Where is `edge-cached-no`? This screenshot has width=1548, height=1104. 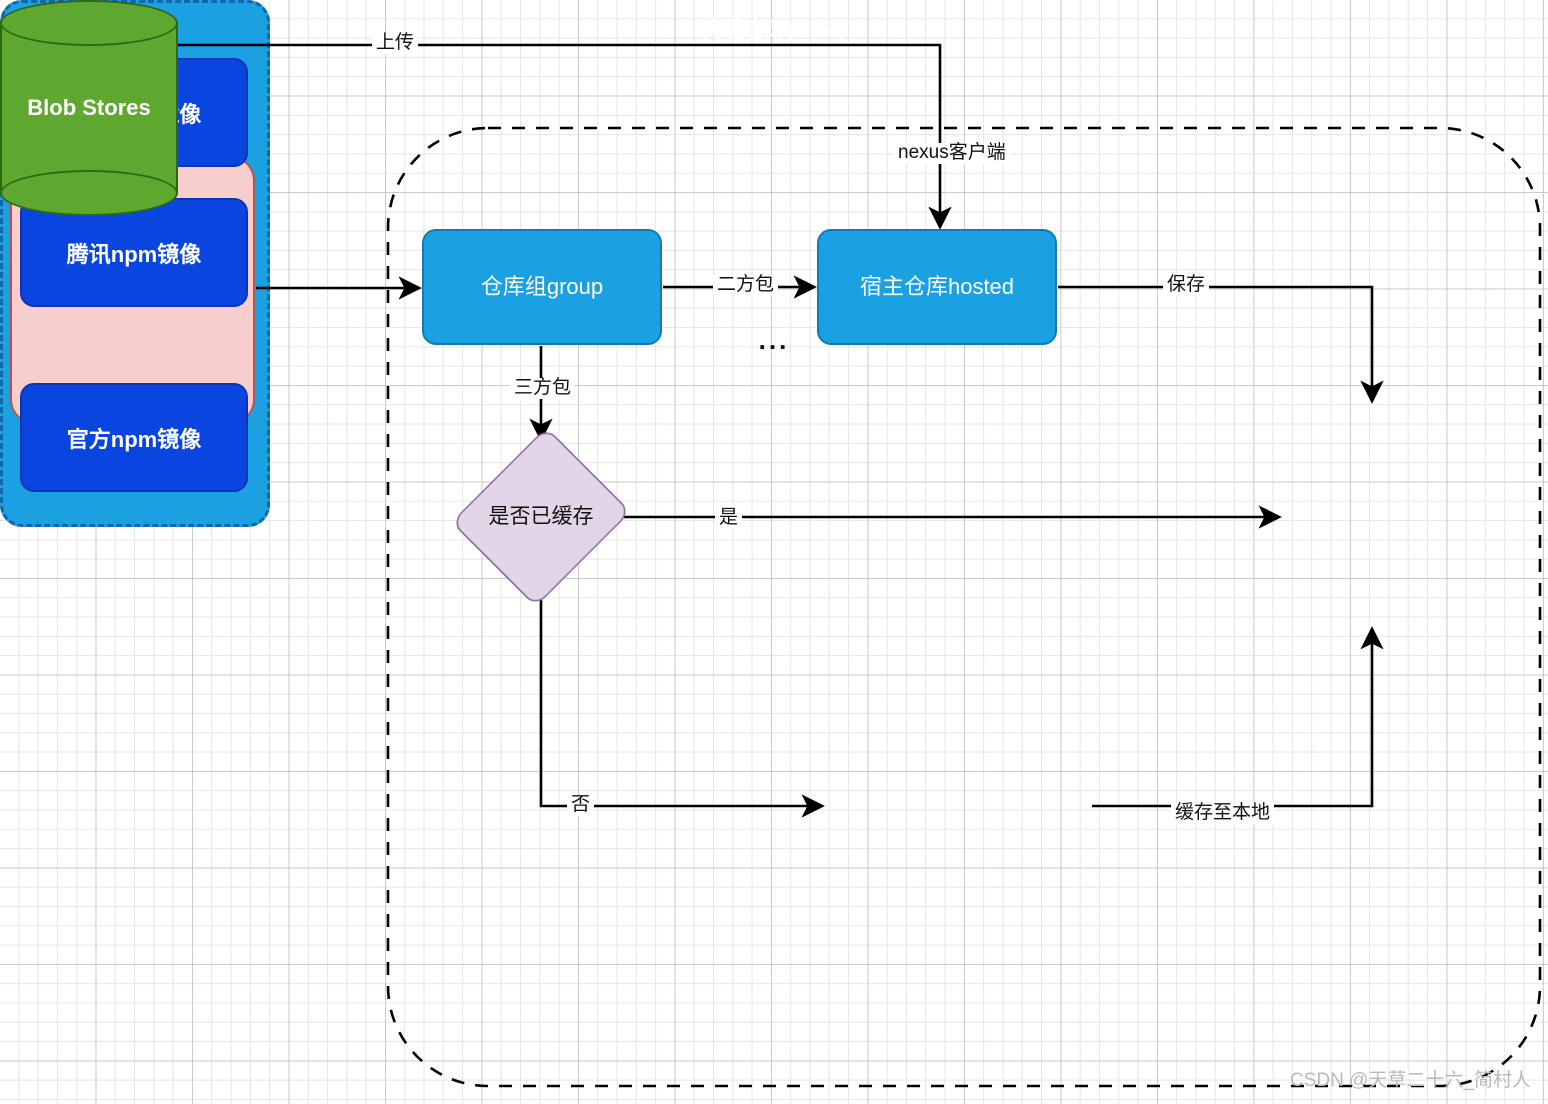 edge-cached-no is located at coordinates (682, 706).